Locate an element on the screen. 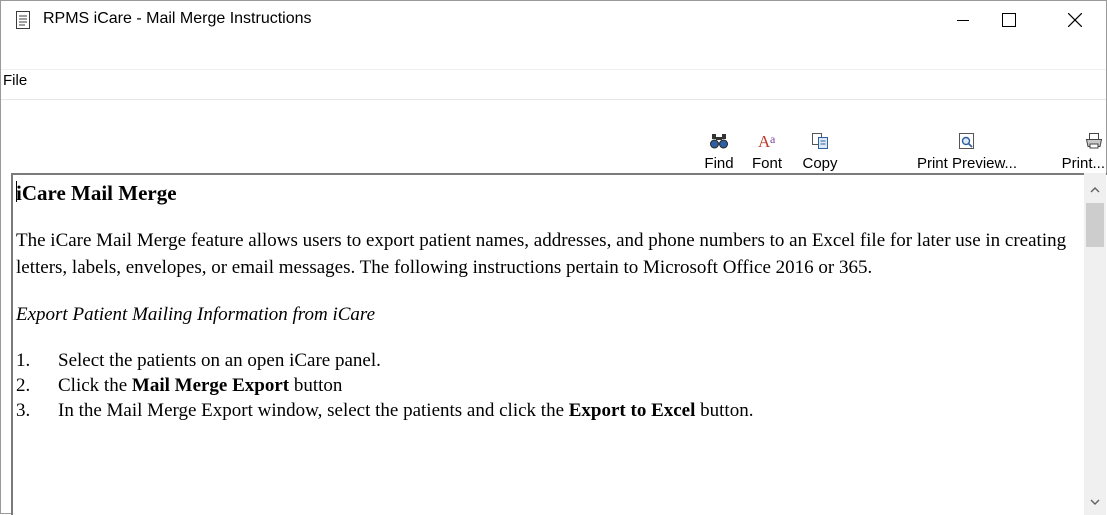 This screenshot has height=515, width=1107. minimize-icon is located at coordinates (963, 20).